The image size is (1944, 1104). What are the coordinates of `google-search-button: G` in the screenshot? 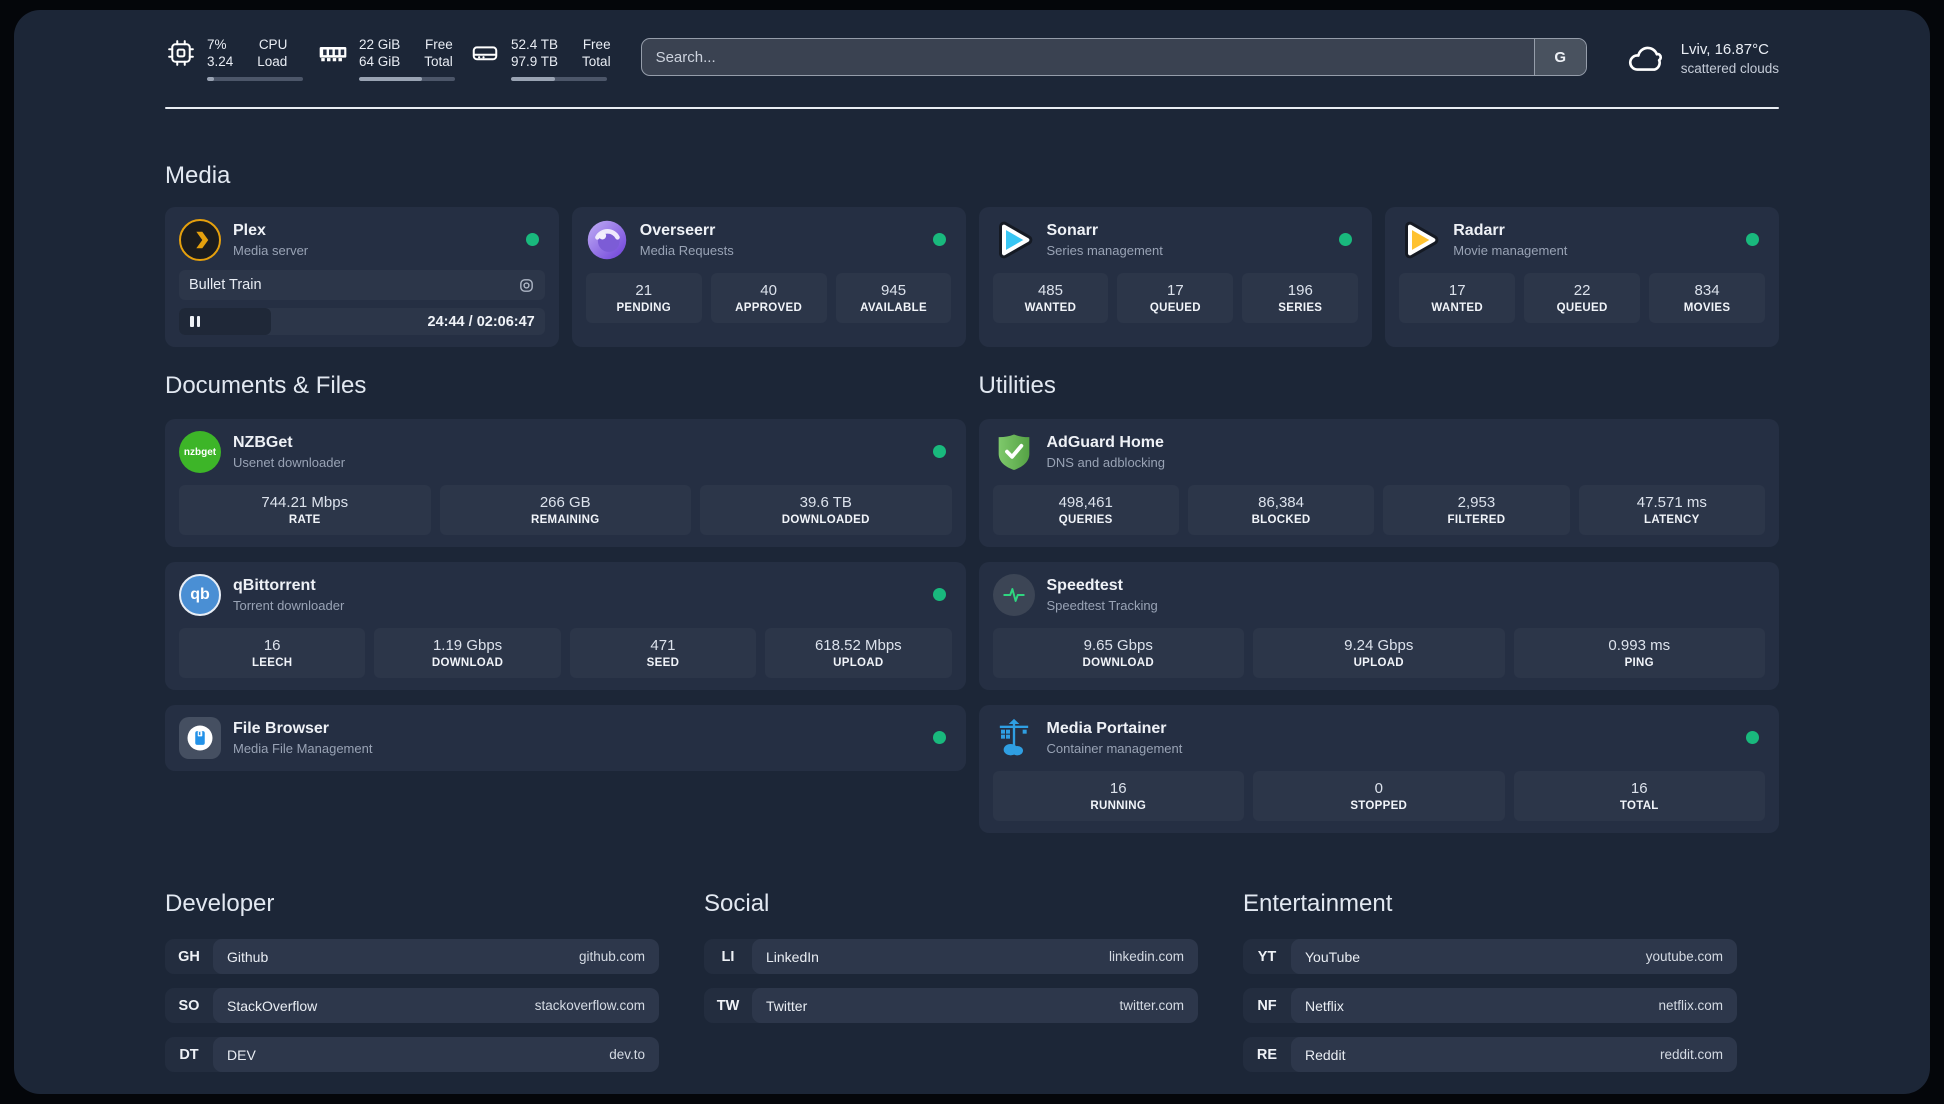 It's located at (1559, 57).